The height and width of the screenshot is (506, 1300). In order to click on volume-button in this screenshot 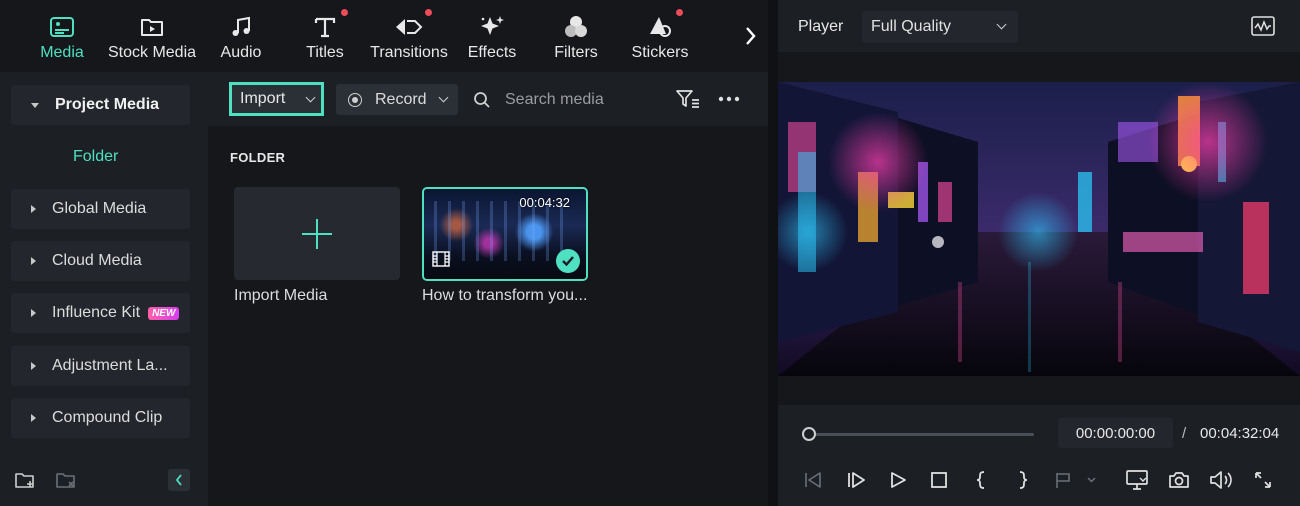, I will do `click(1221, 480)`.